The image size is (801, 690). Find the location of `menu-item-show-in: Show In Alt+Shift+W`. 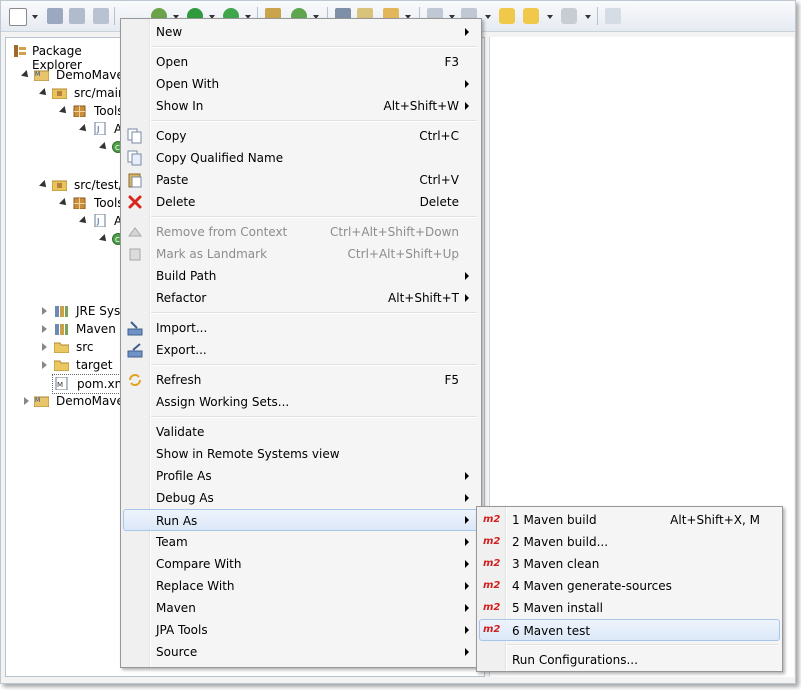

menu-item-show-in: Show In Alt+Shift+W is located at coordinates (301, 106).